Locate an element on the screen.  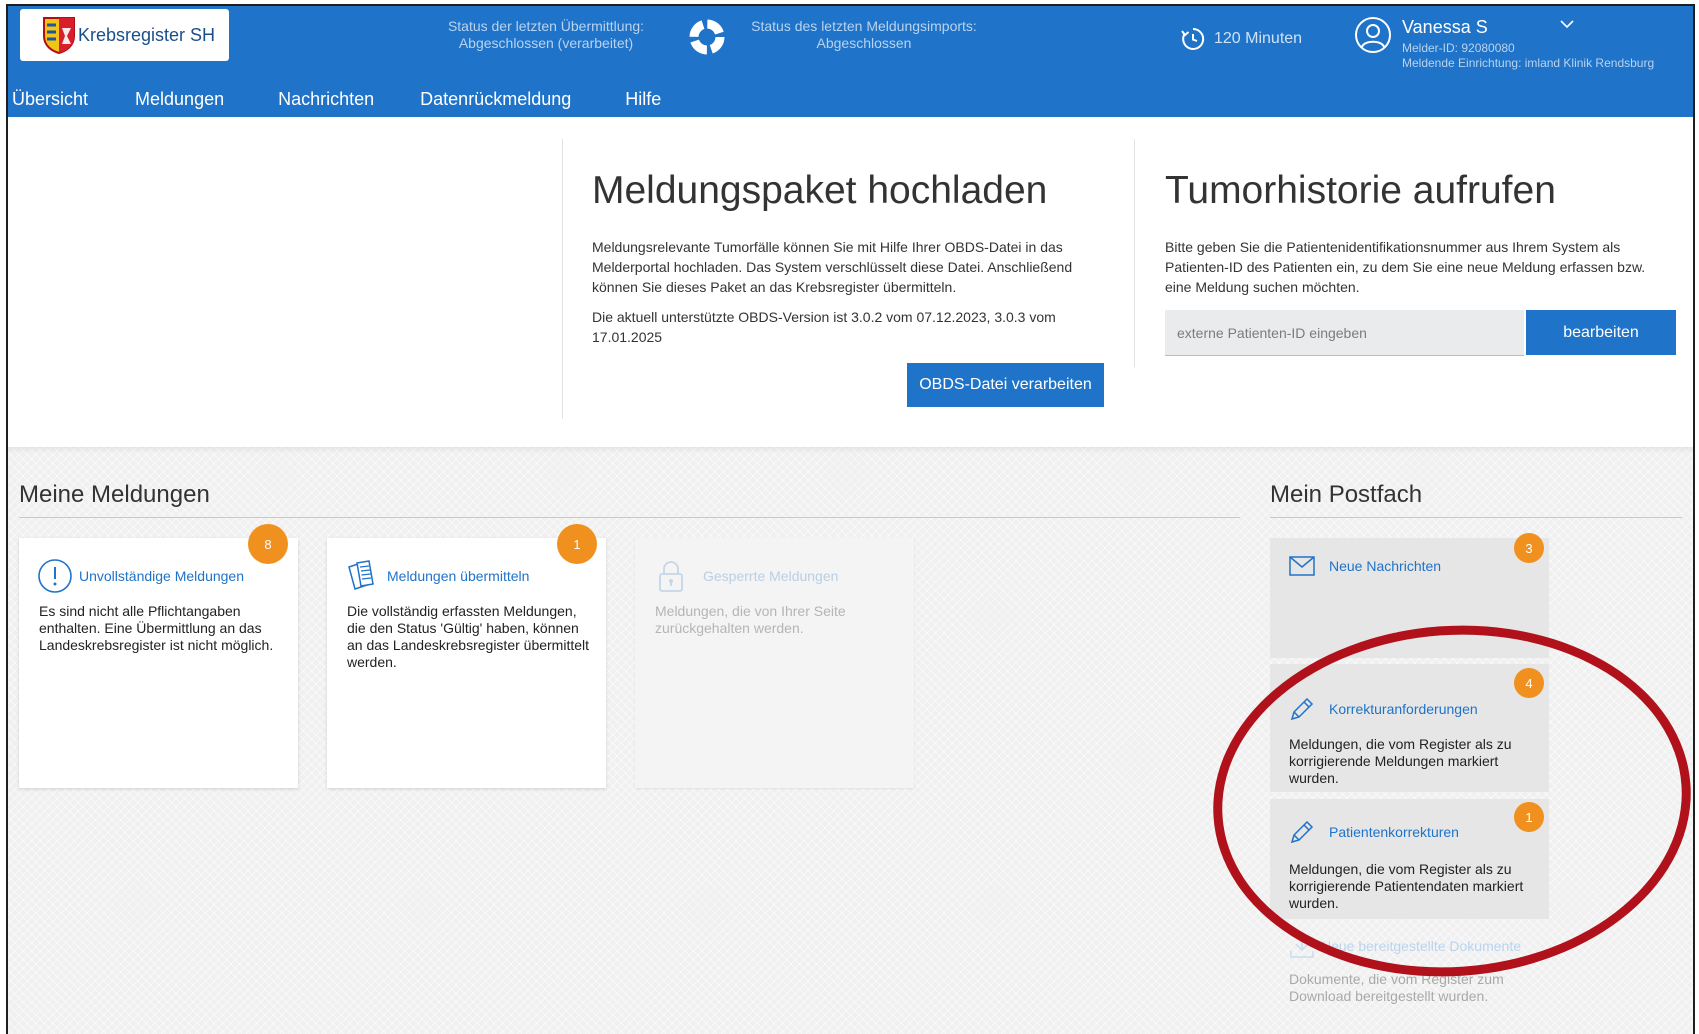
count-badge: 8 is located at coordinates (268, 544).